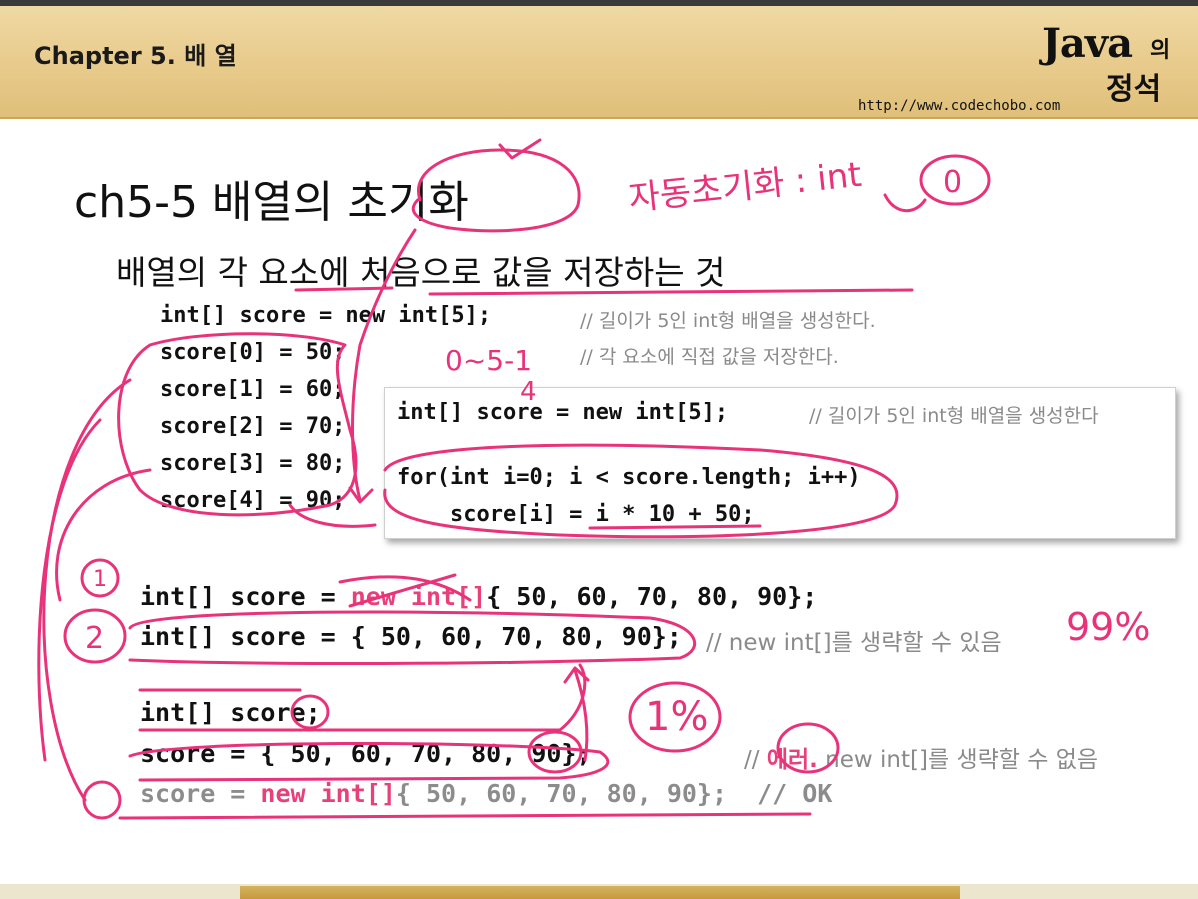  I want to click on annotation-auto-init: 자동초기화 : int, so click(745, 187).